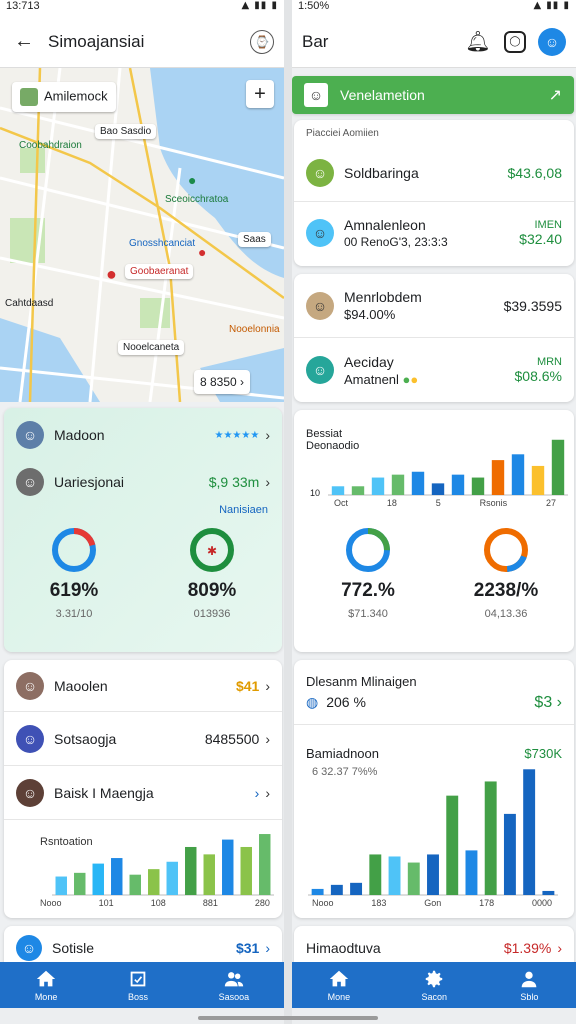 The image size is (576, 1024). I want to click on people-icon, so click(234, 979).